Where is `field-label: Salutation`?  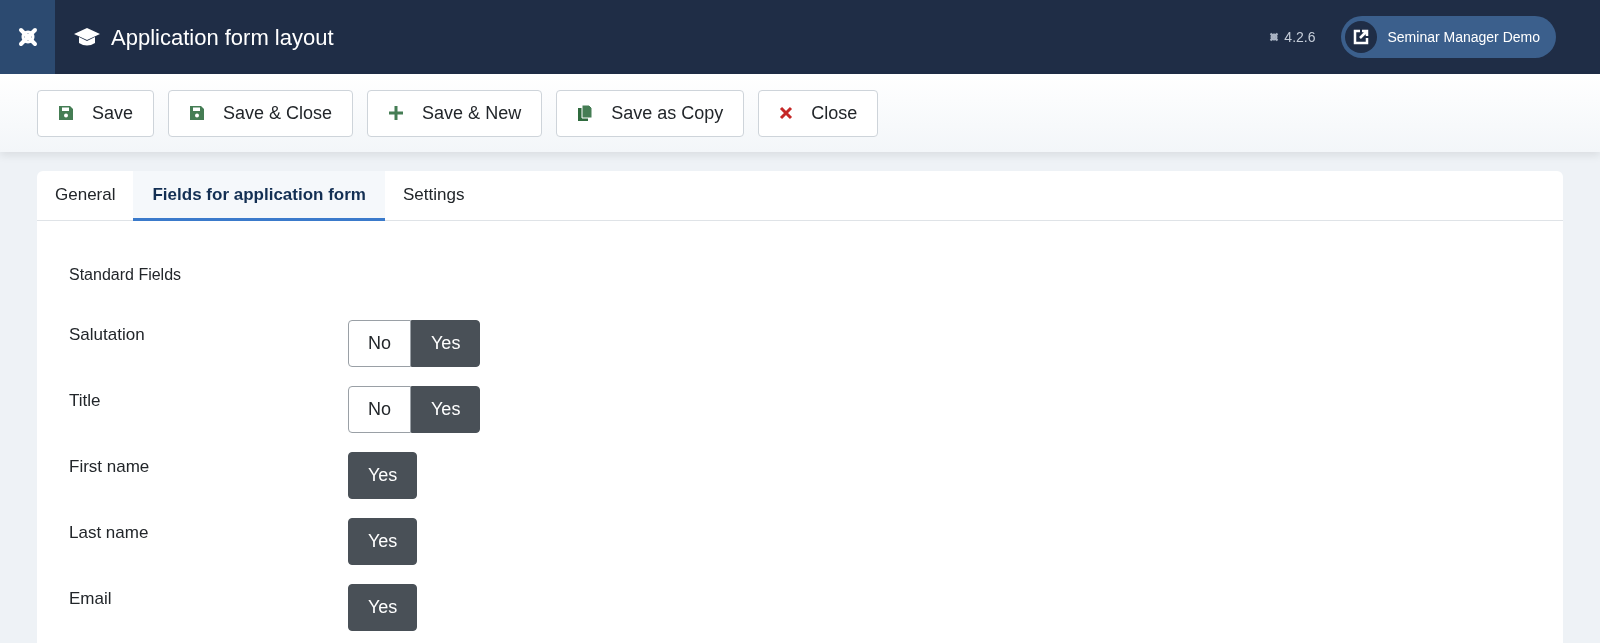 field-label: Salutation is located at coordinates (107, 335).